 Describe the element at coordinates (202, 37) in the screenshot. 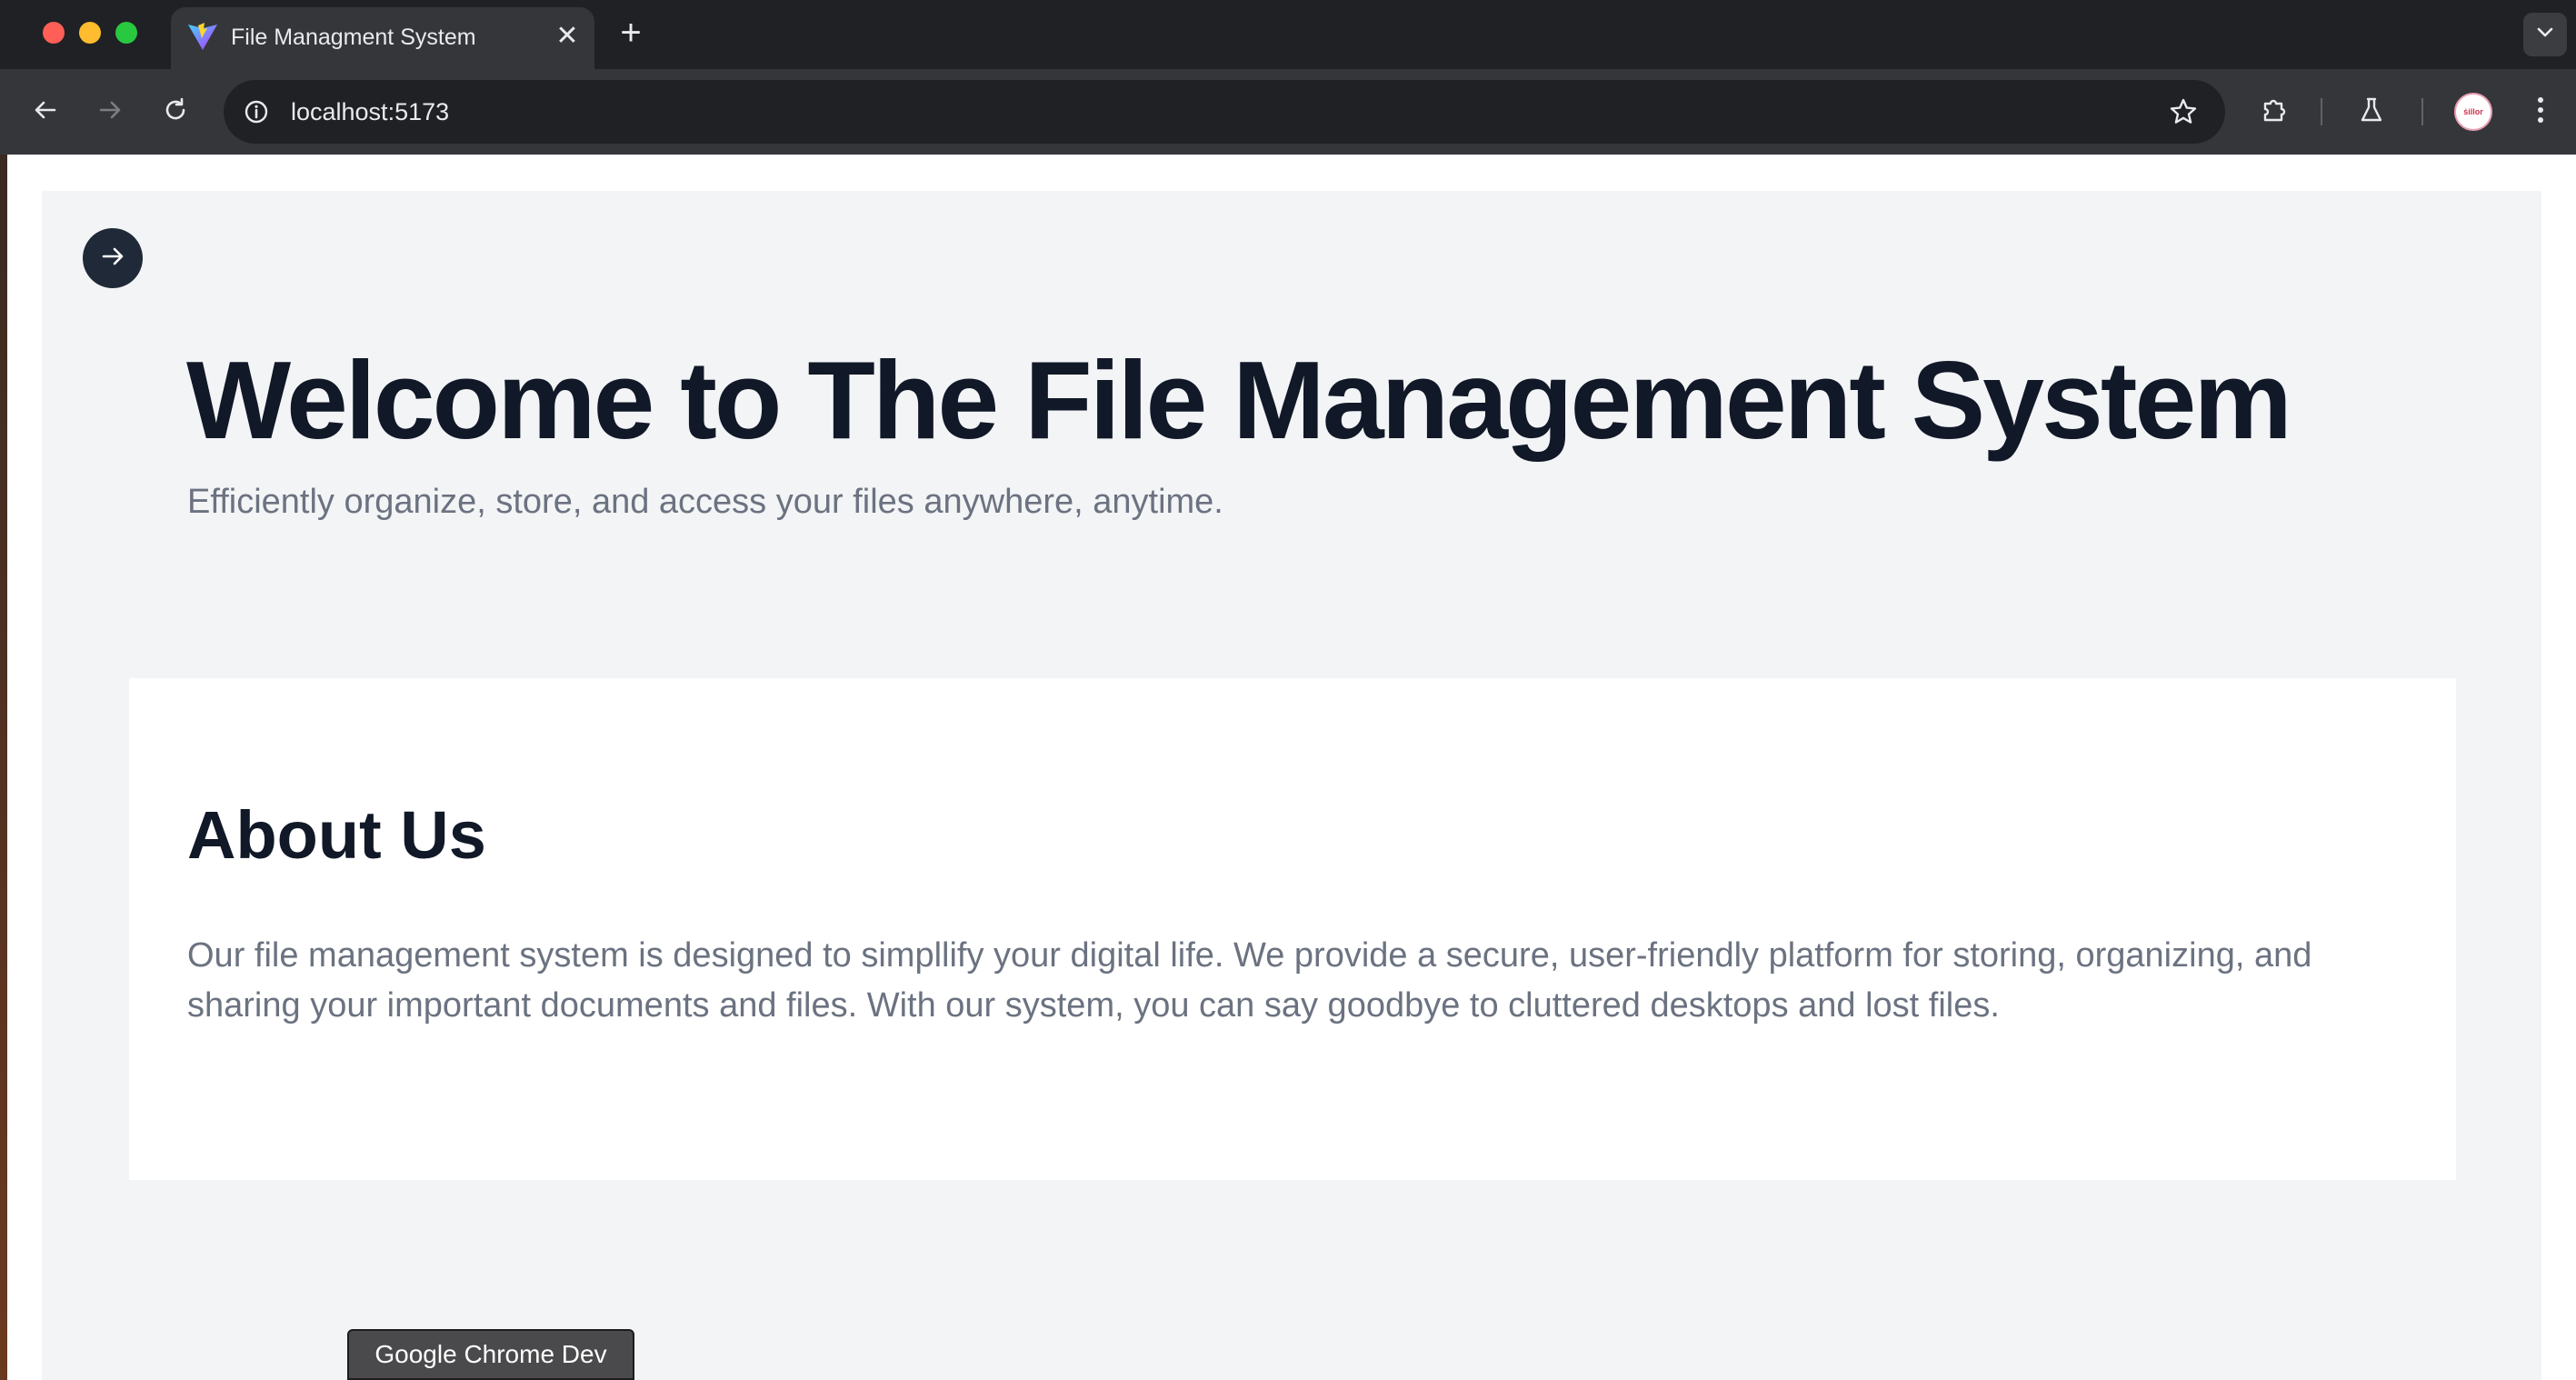

I see `vite-logo-icon` at that location.